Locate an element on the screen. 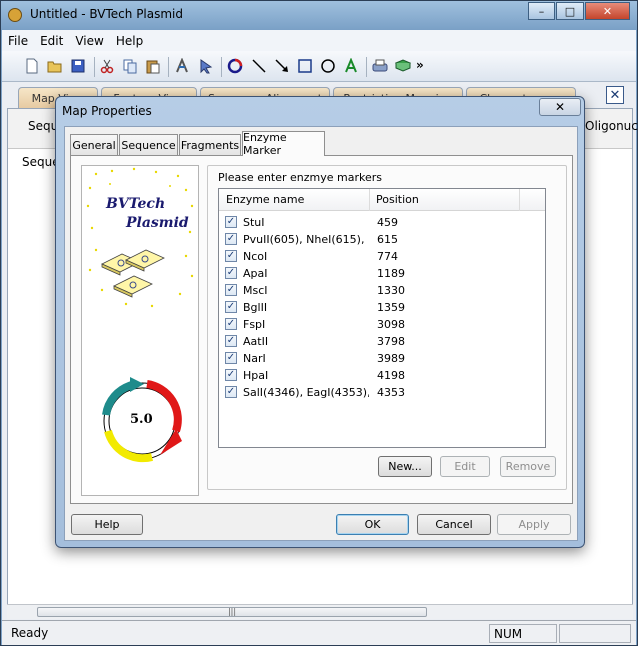 The height and width of the screenshot is (646, 638). maximize-button: □ is located at coordinates (570, 11).